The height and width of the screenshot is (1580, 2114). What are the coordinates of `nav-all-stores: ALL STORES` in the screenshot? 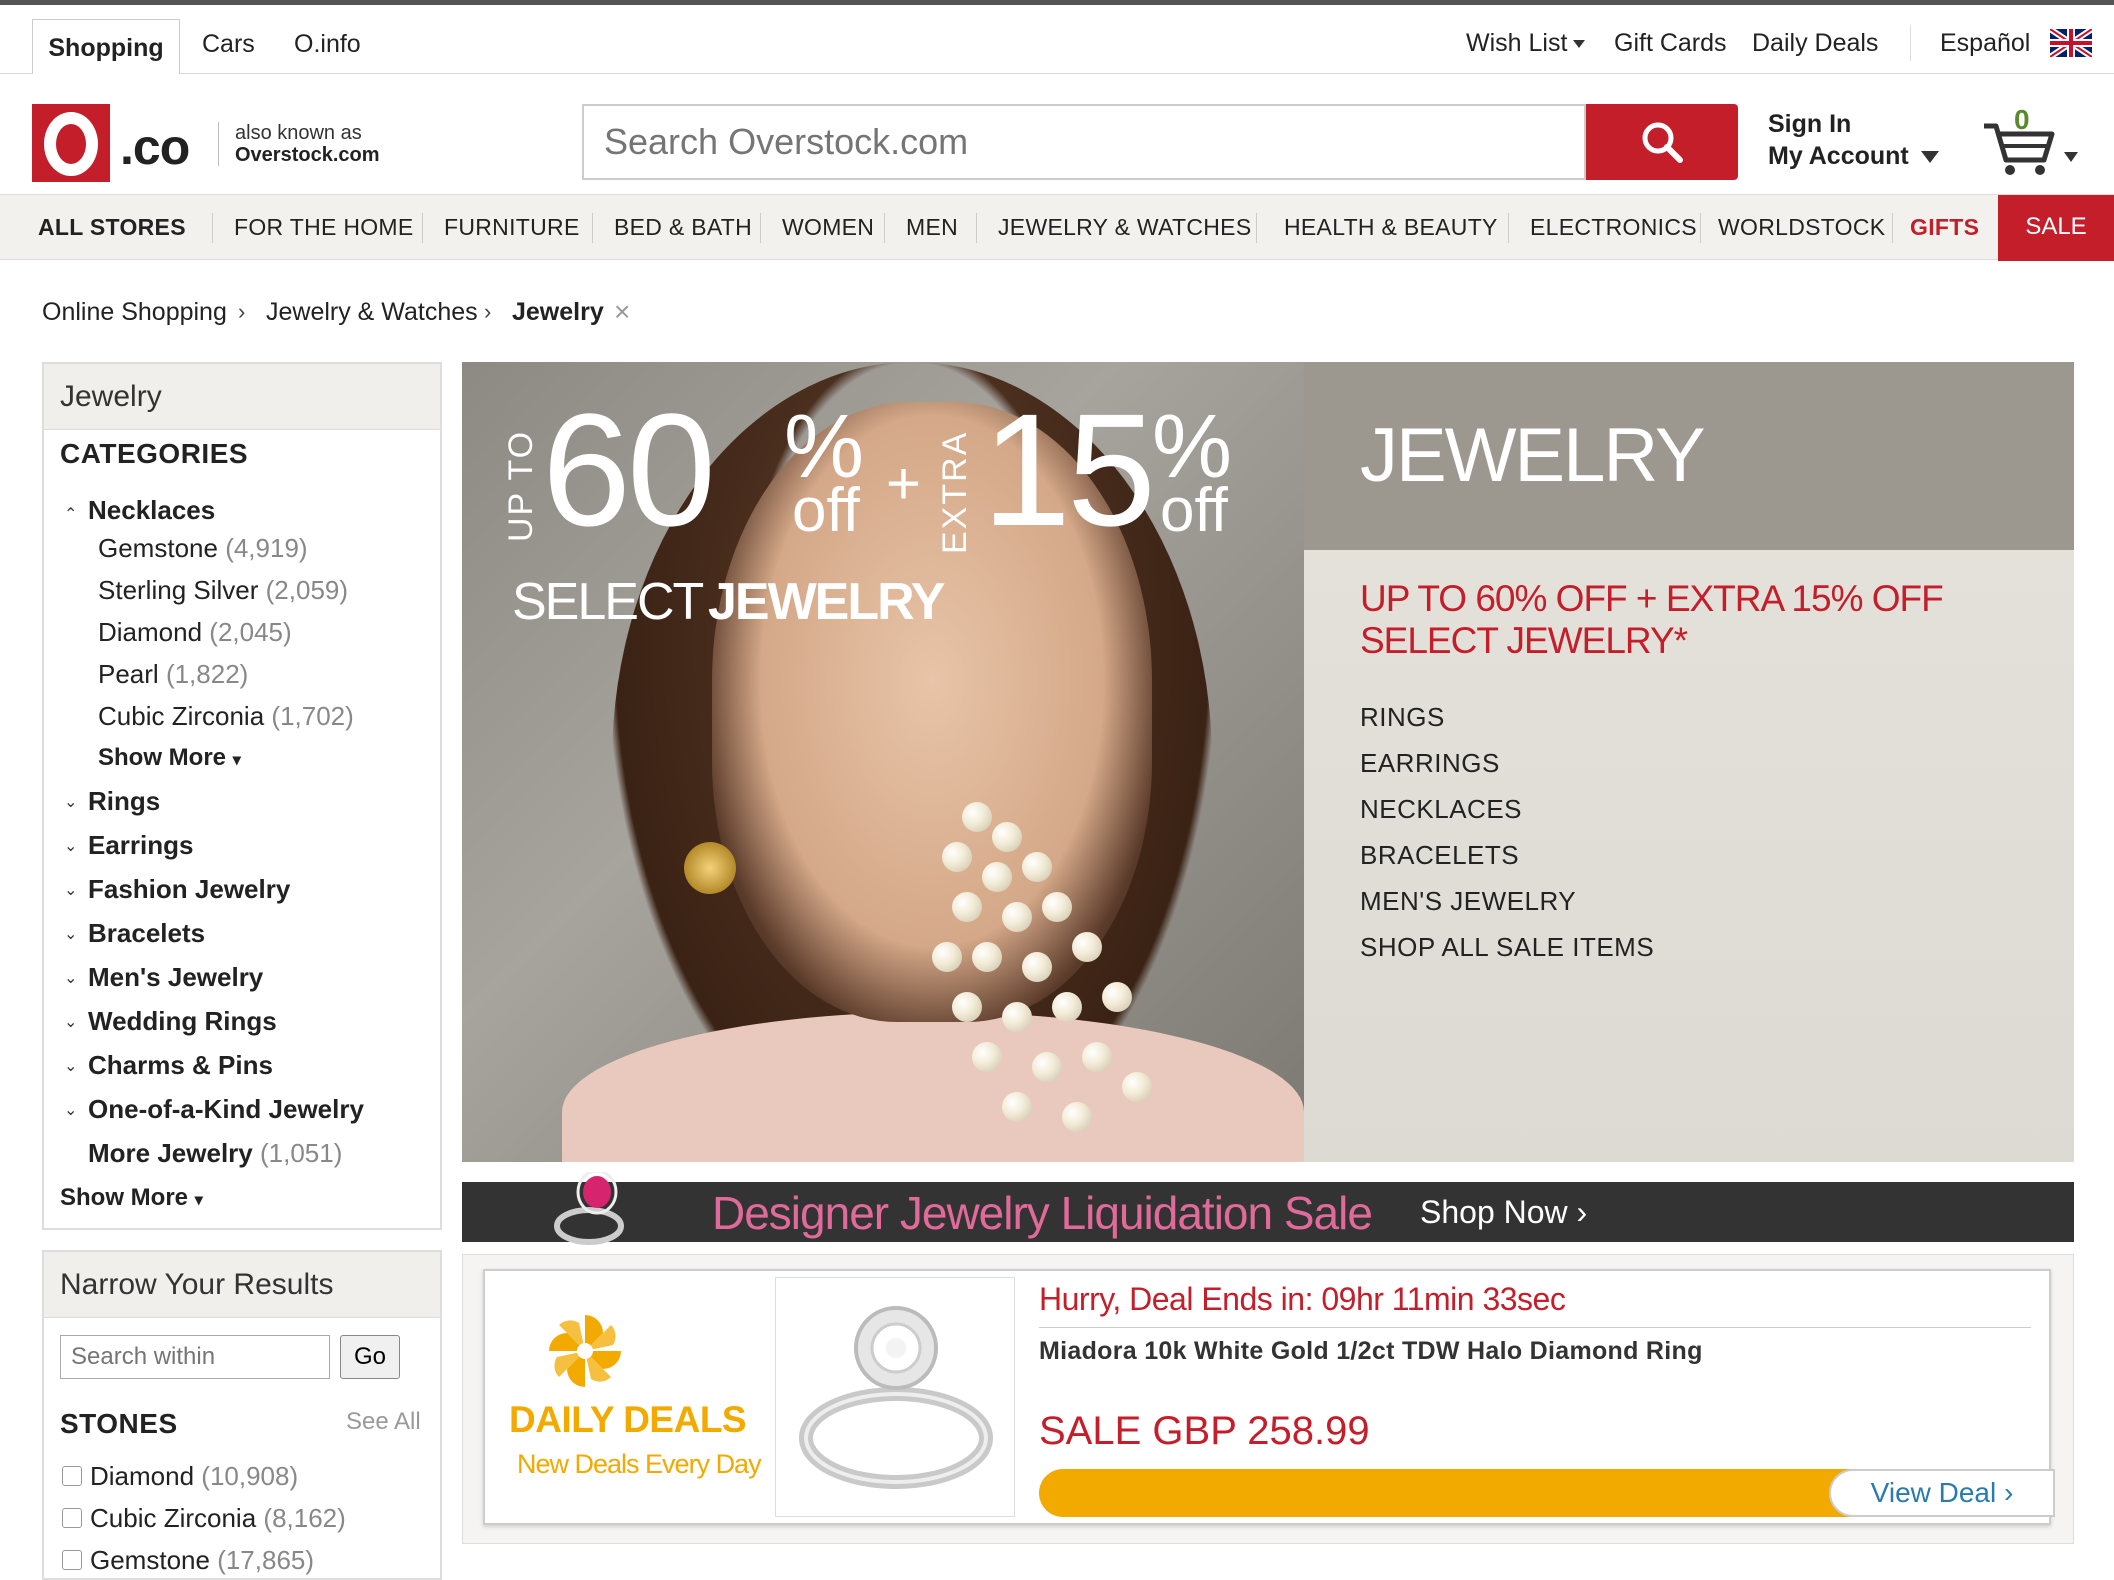 It's located at (112, 228).